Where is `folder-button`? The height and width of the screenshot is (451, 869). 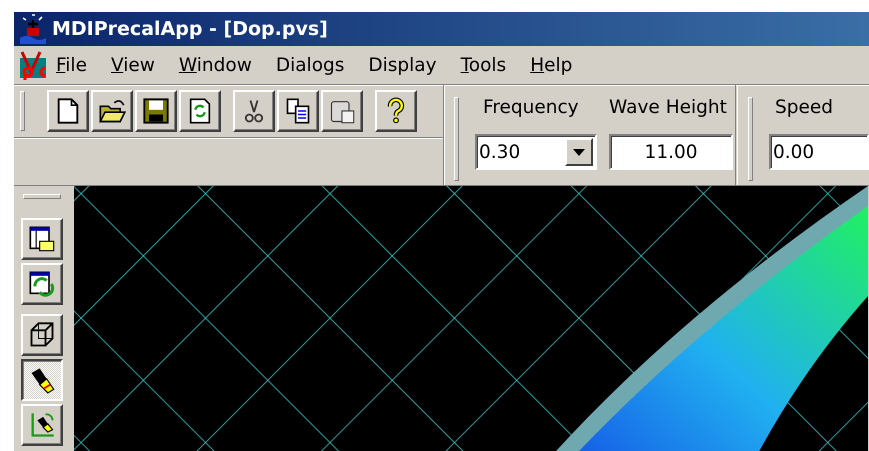
folder-button is located at coordinates (112, 111).